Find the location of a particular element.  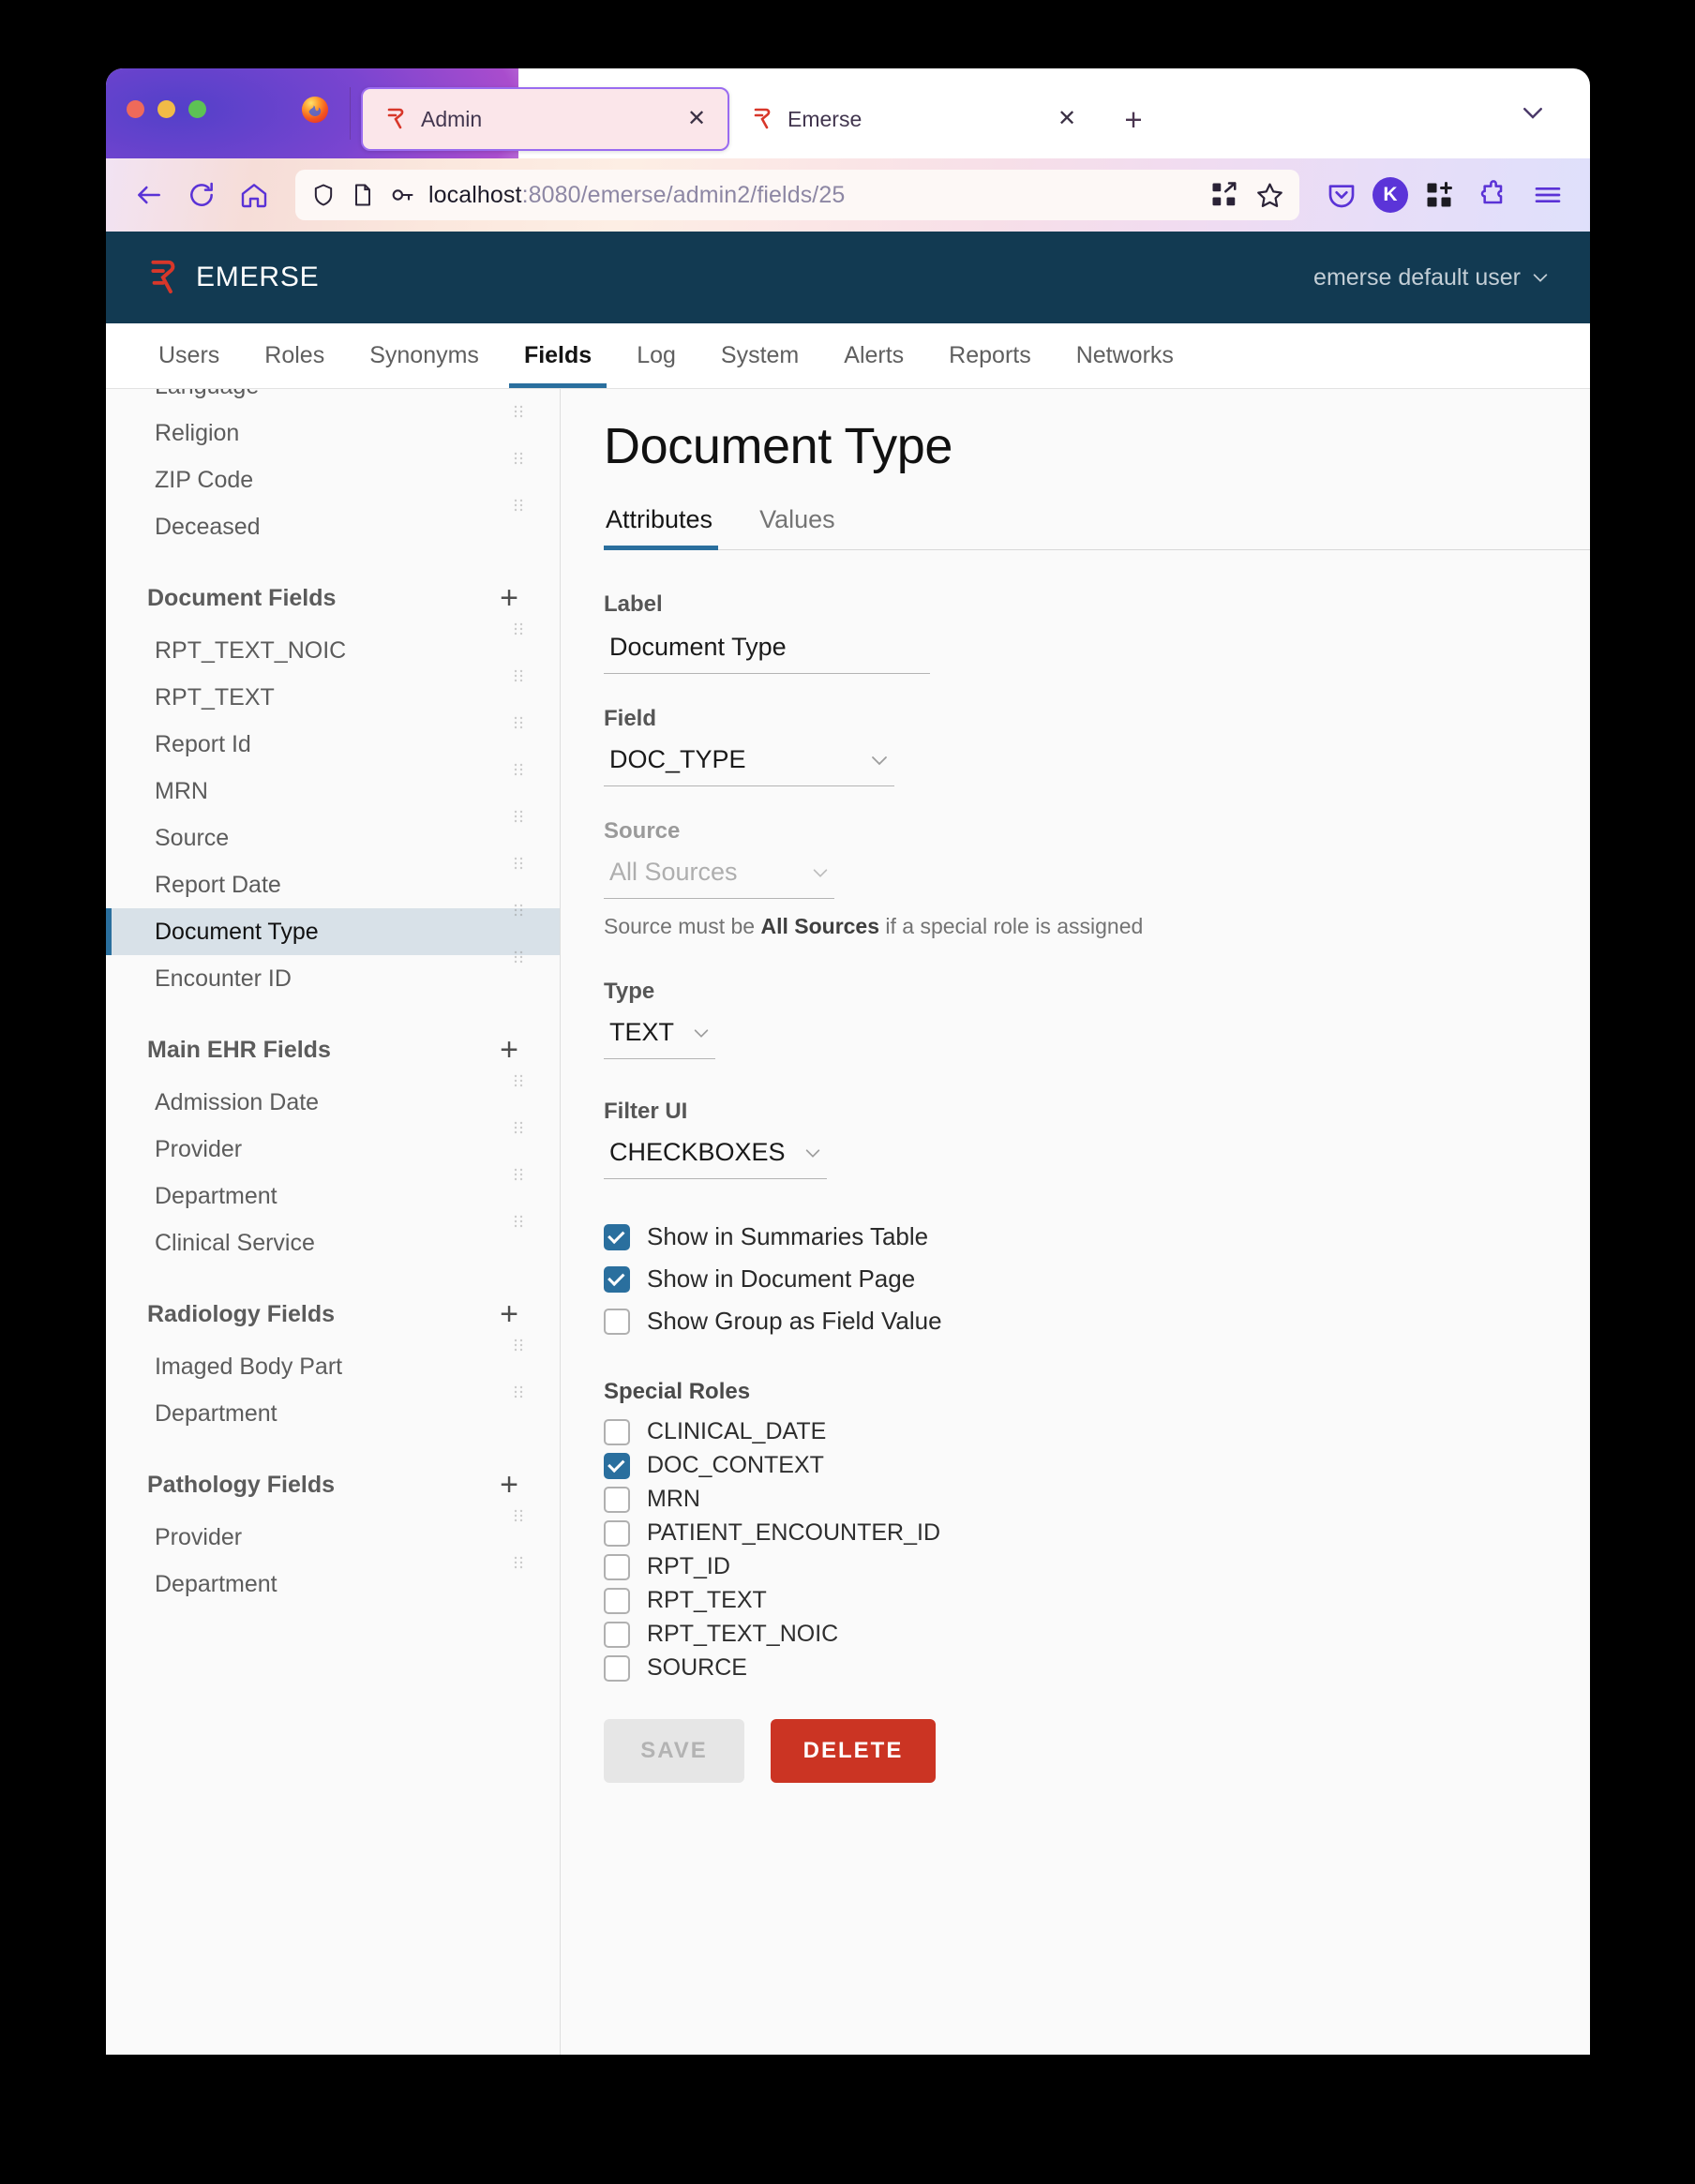

sidebar-item-report-id: Report Id is located at coordinates (333, 742).